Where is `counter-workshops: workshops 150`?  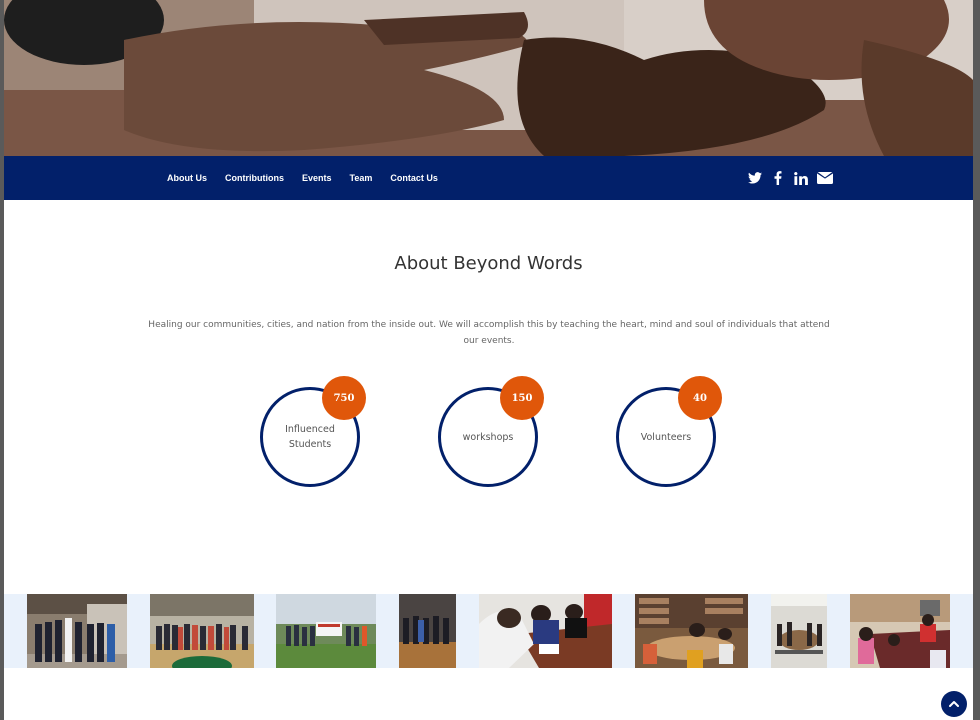 counter-workshops: workshops 150 is located at coordinates (491, 431).